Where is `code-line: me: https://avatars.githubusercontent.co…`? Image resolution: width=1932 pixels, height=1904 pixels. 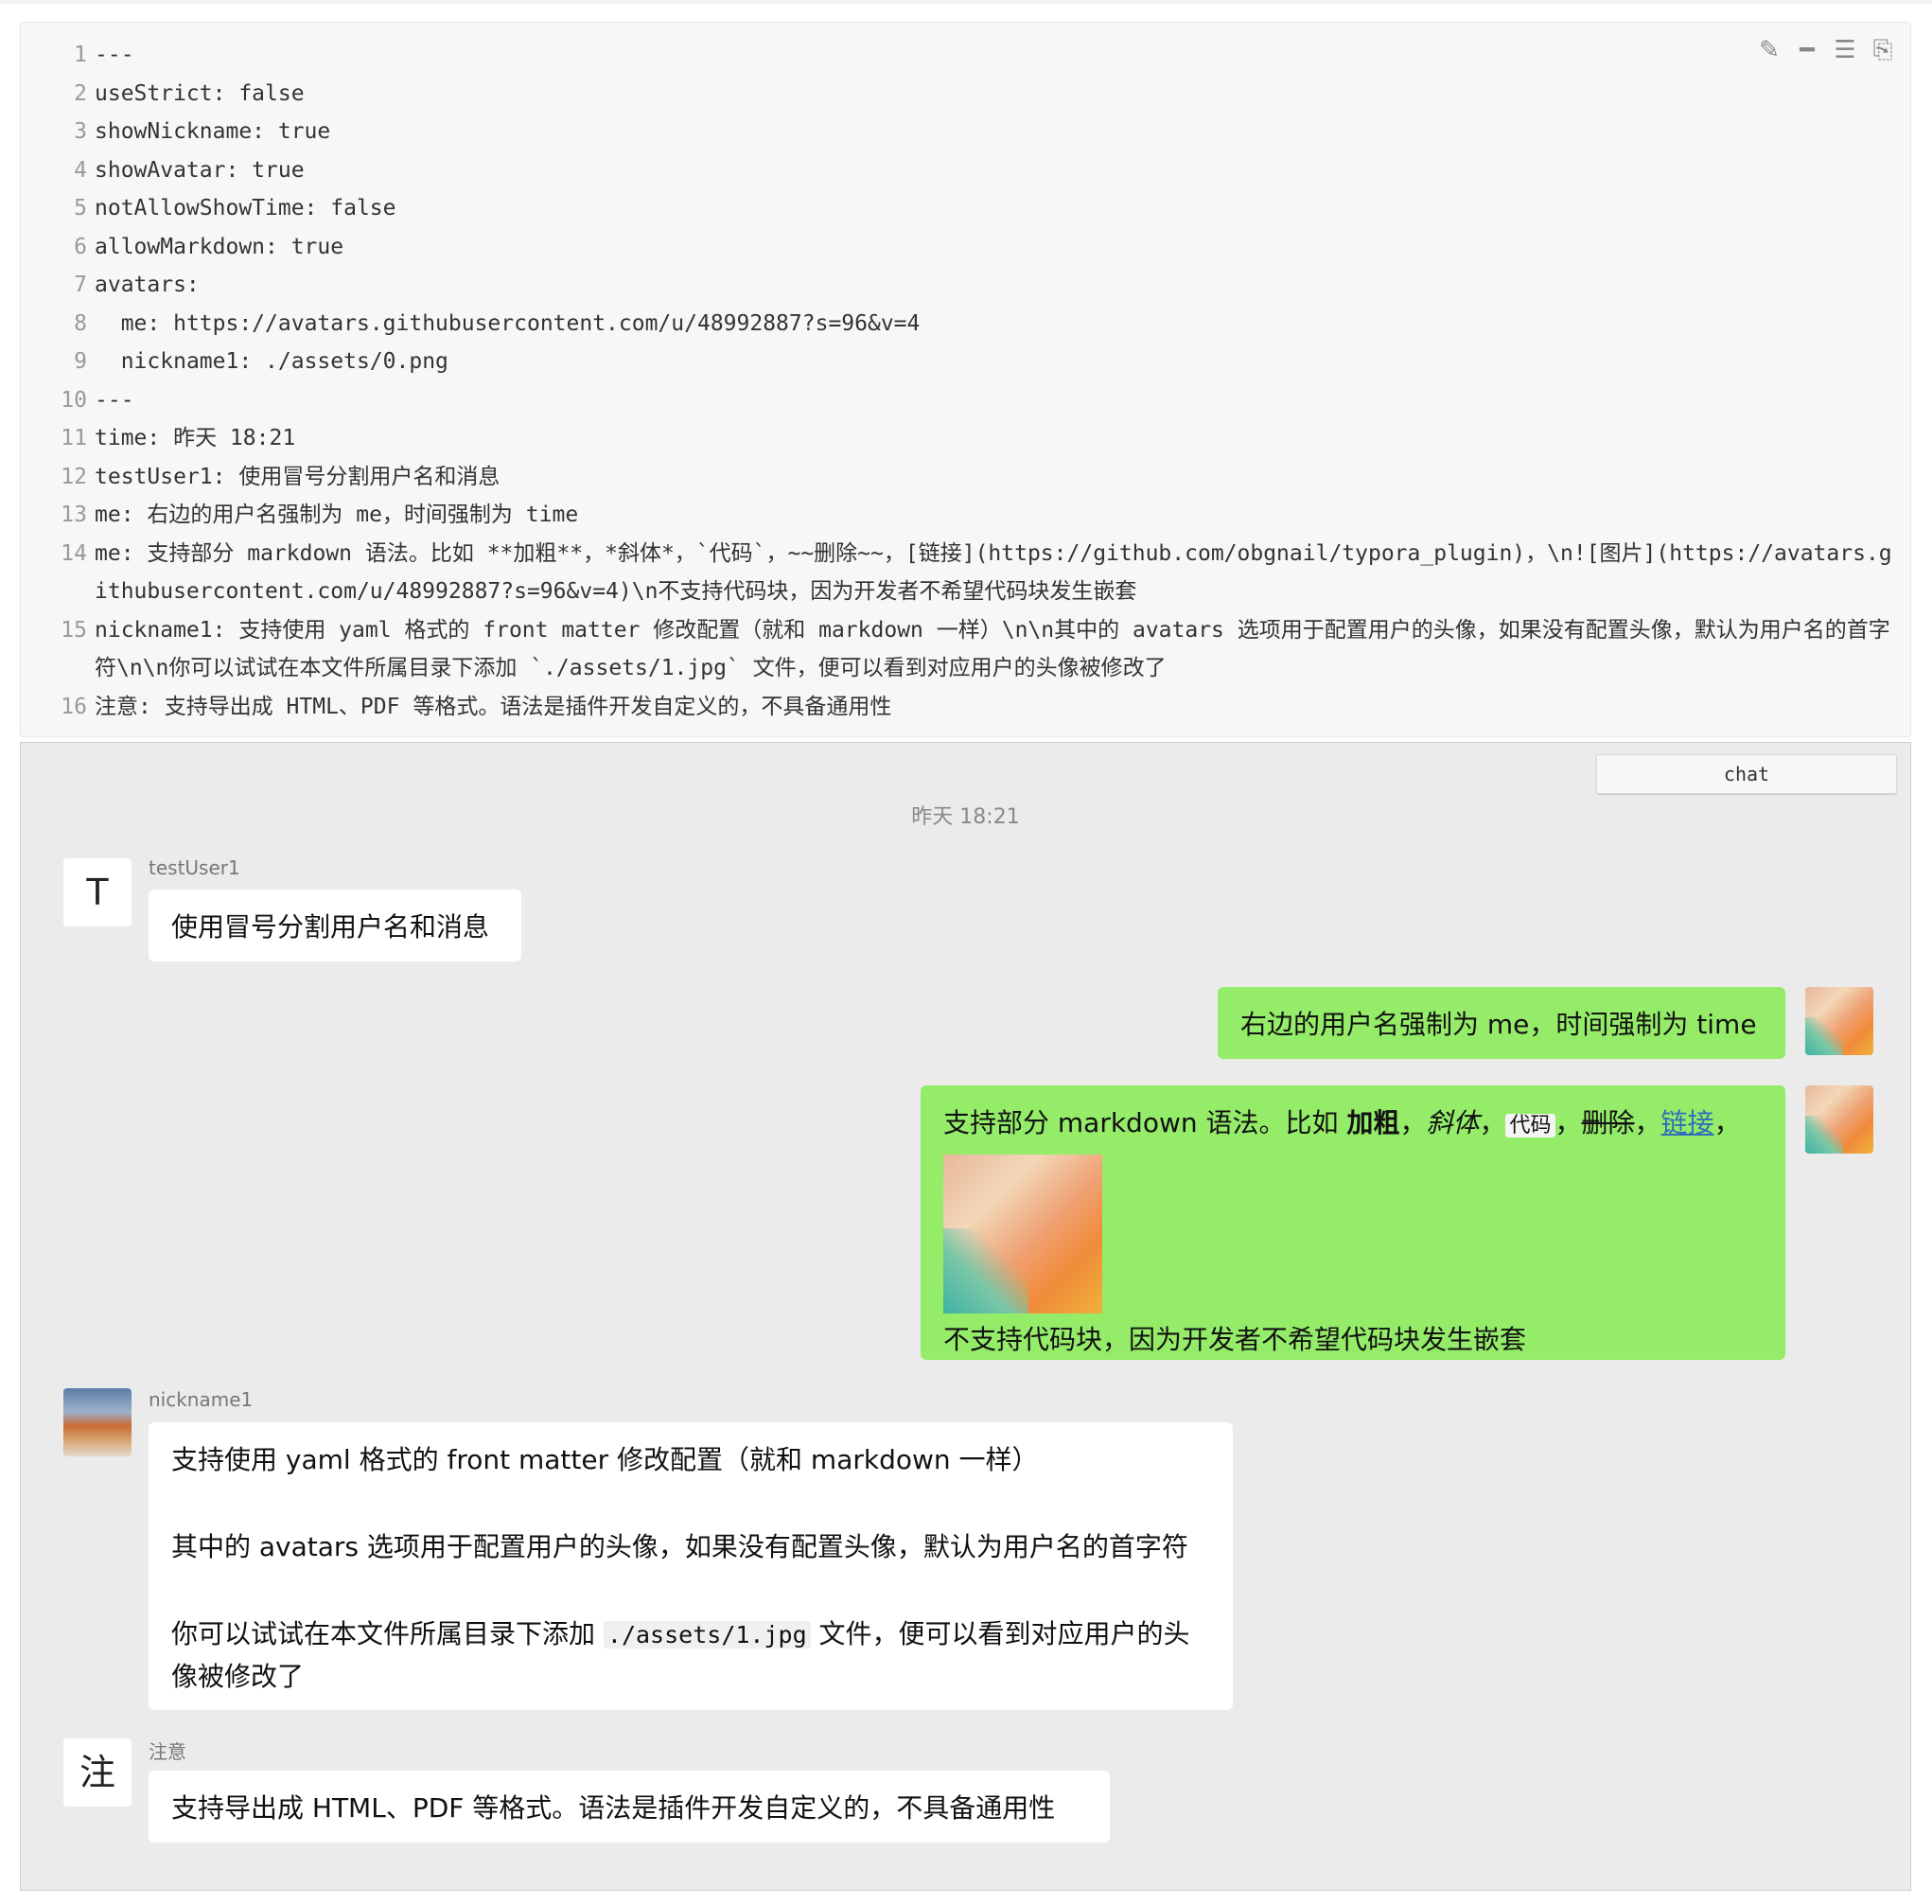
code-line: me: https://avatars.githubusercontent.co… is located at coordinates (508, 323).